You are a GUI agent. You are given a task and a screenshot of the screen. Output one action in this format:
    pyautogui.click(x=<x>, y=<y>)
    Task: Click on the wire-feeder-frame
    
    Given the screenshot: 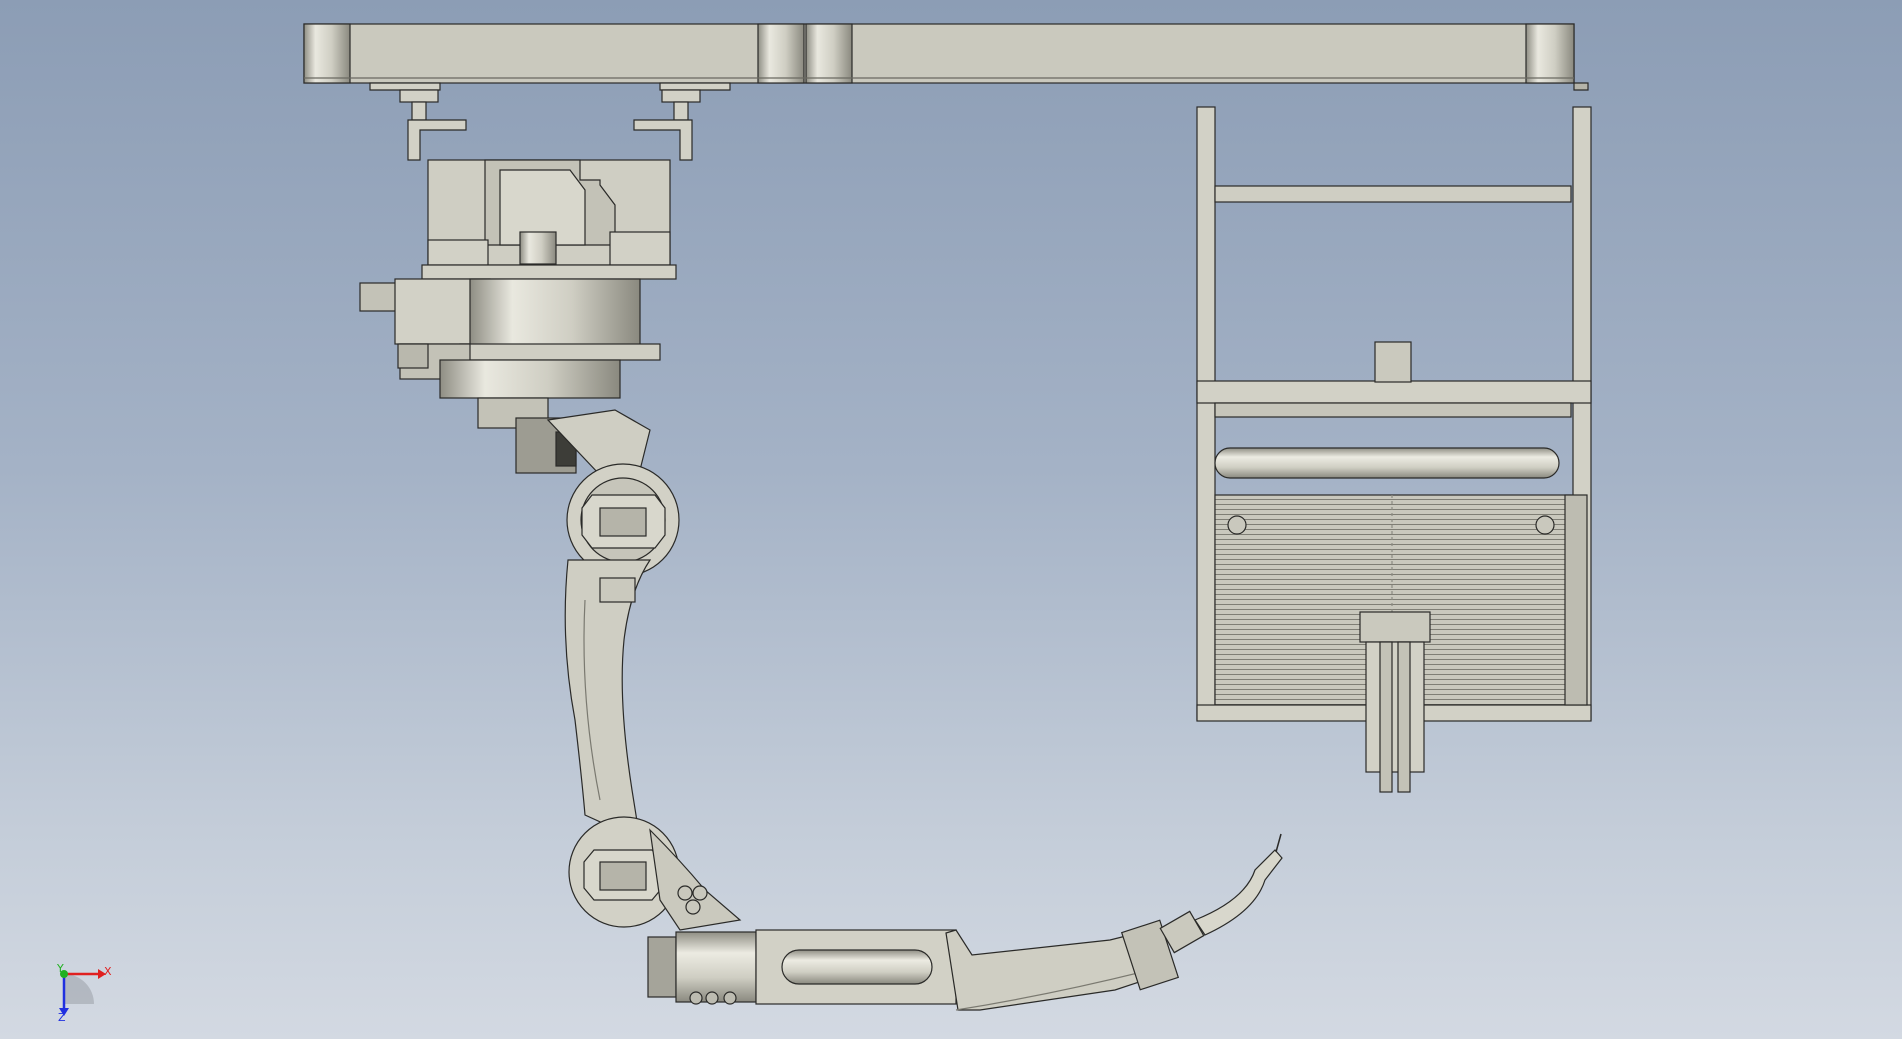 What is the action you would take?
    pyautogui.click(x=1394, y=449)
    